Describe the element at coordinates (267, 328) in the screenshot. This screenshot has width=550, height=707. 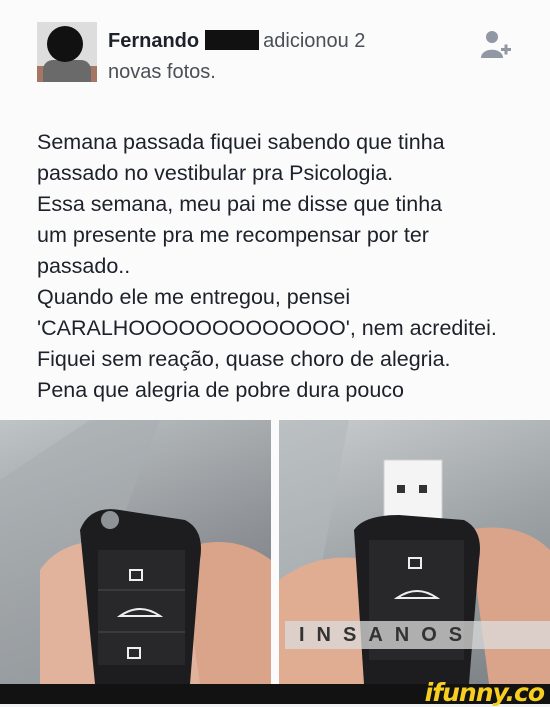
I see `post-text-line: 'CARALHOOOOOOOOOOOOO', nem acreditei.` at that location.